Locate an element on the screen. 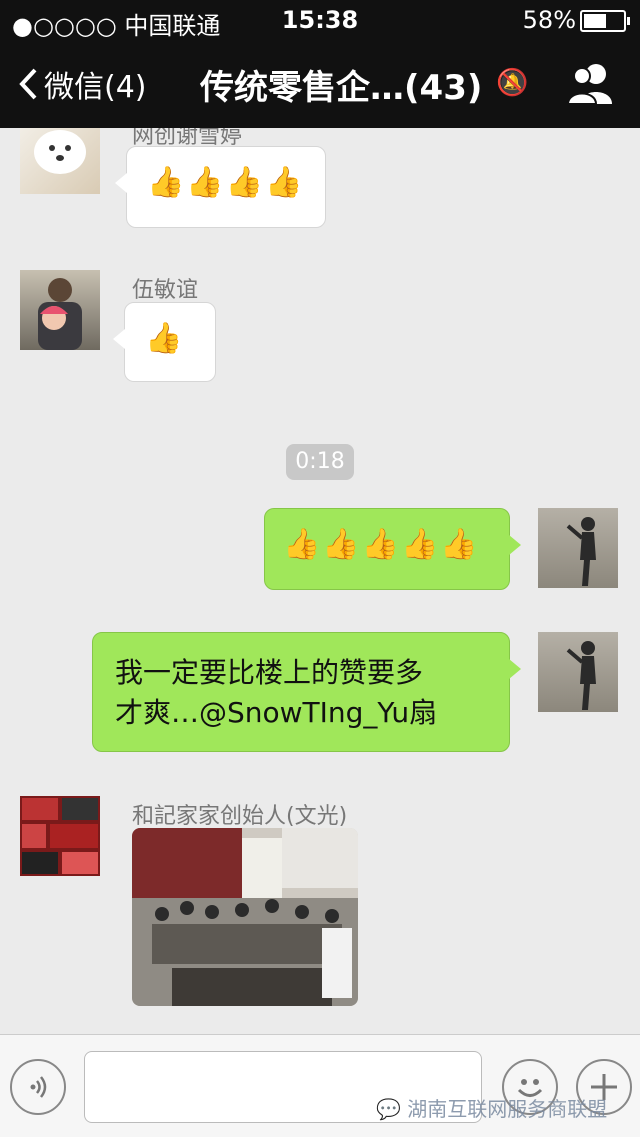  message-bubble: 👍 is located at coordinates (164, 342).